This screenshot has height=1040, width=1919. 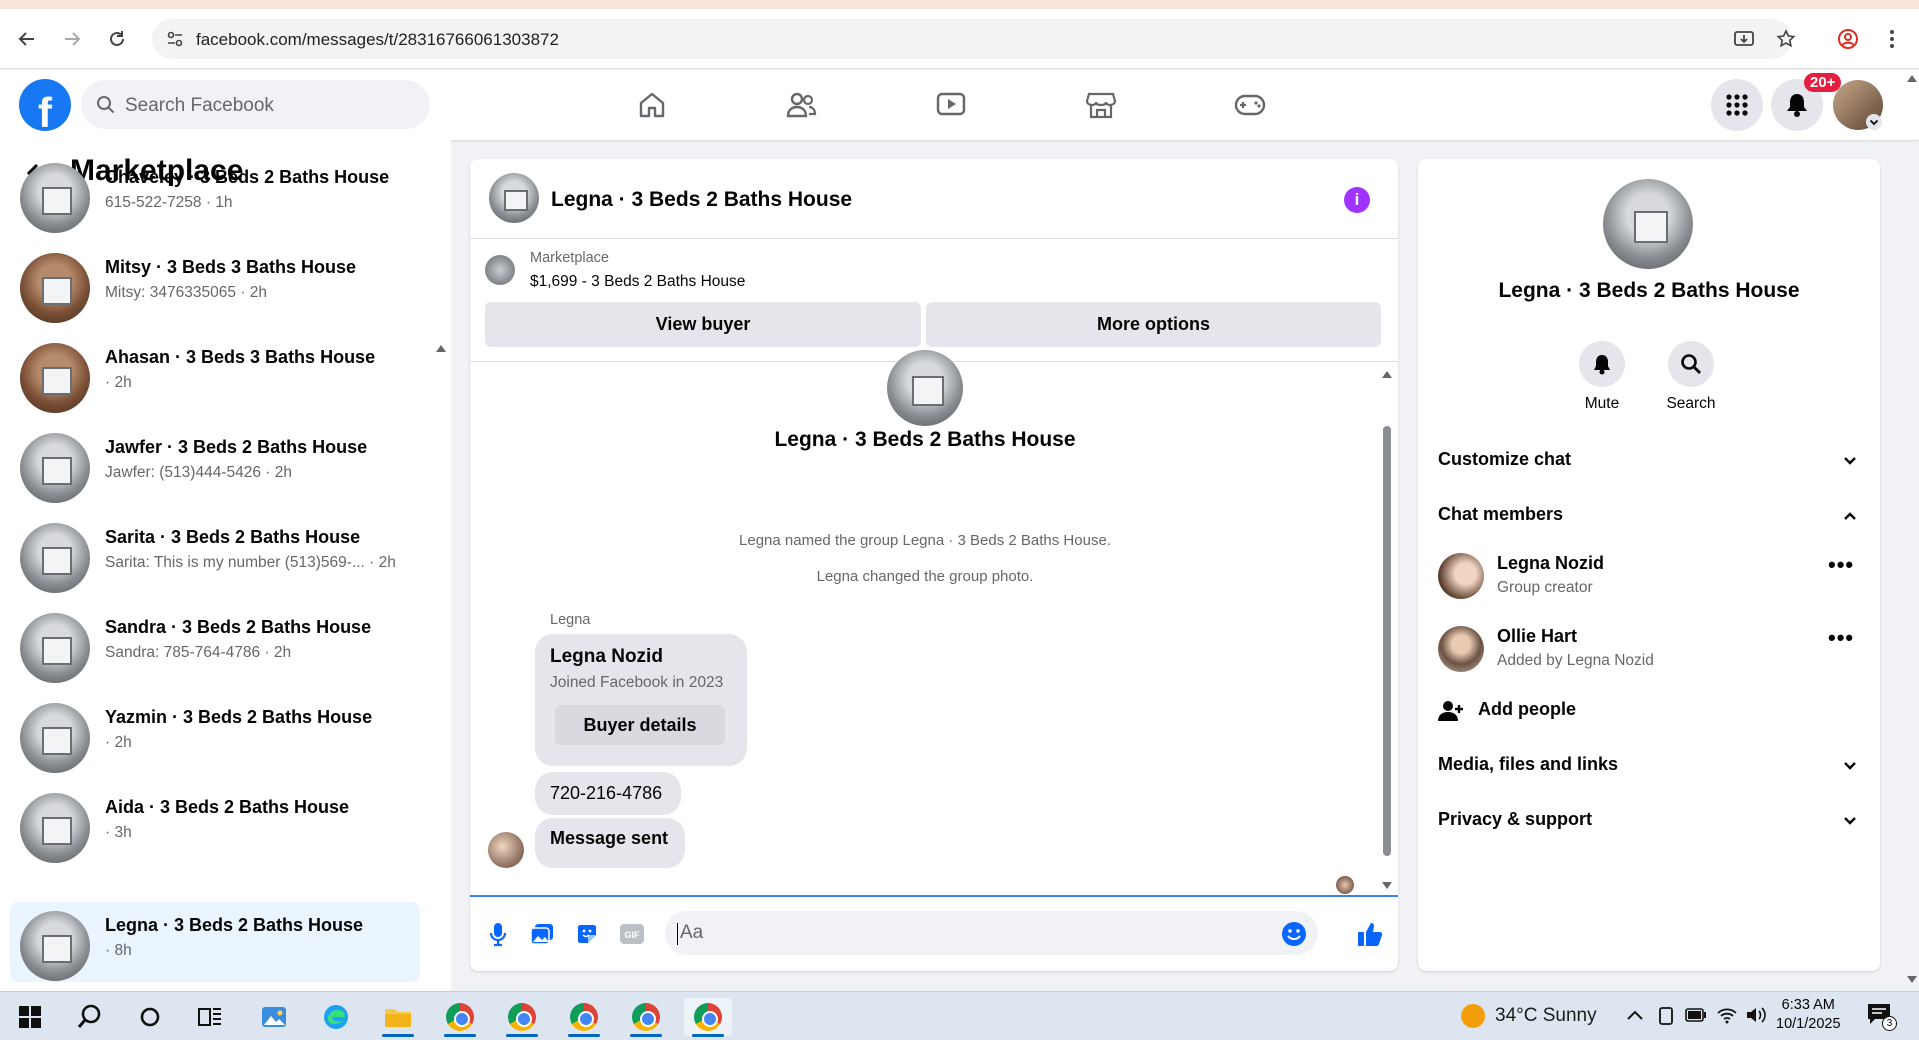 What do you see at coordinates (150, 1017) in the screenshot?
I see `cortana-button` at bounding box center [150, 1017].